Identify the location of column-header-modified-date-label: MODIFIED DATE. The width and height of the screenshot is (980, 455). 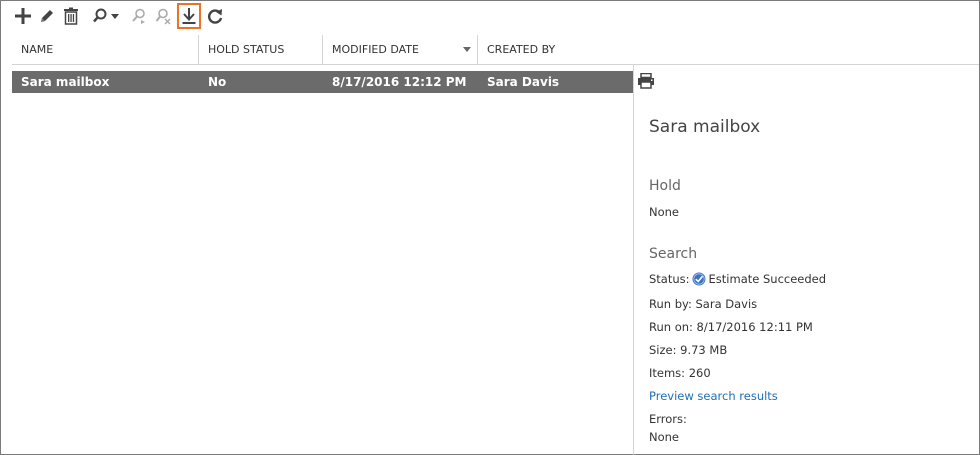
(375, 49).